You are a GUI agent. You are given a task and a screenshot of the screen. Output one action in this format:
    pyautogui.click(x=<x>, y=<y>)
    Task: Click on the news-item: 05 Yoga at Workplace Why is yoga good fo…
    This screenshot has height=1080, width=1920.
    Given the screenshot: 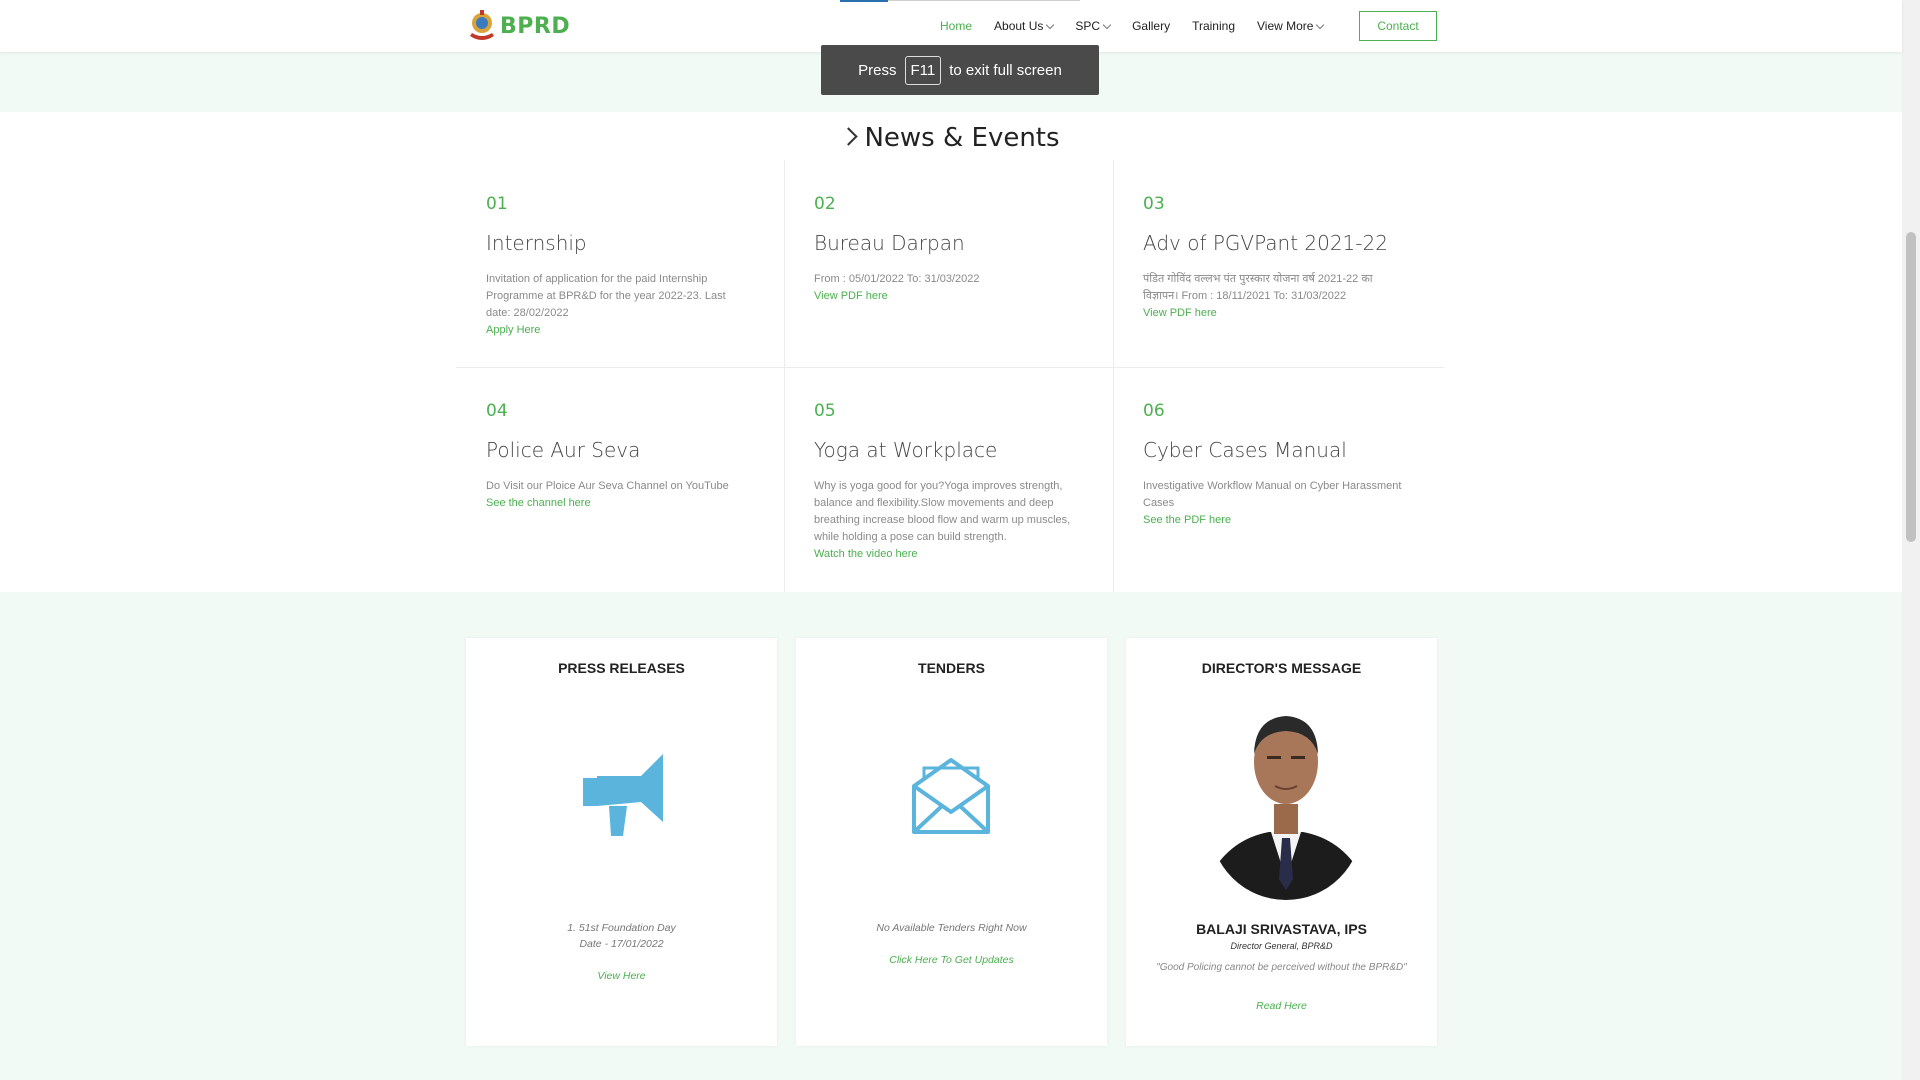 What is the action you would take?
    pyautogui.click(x=948, y=470)
    